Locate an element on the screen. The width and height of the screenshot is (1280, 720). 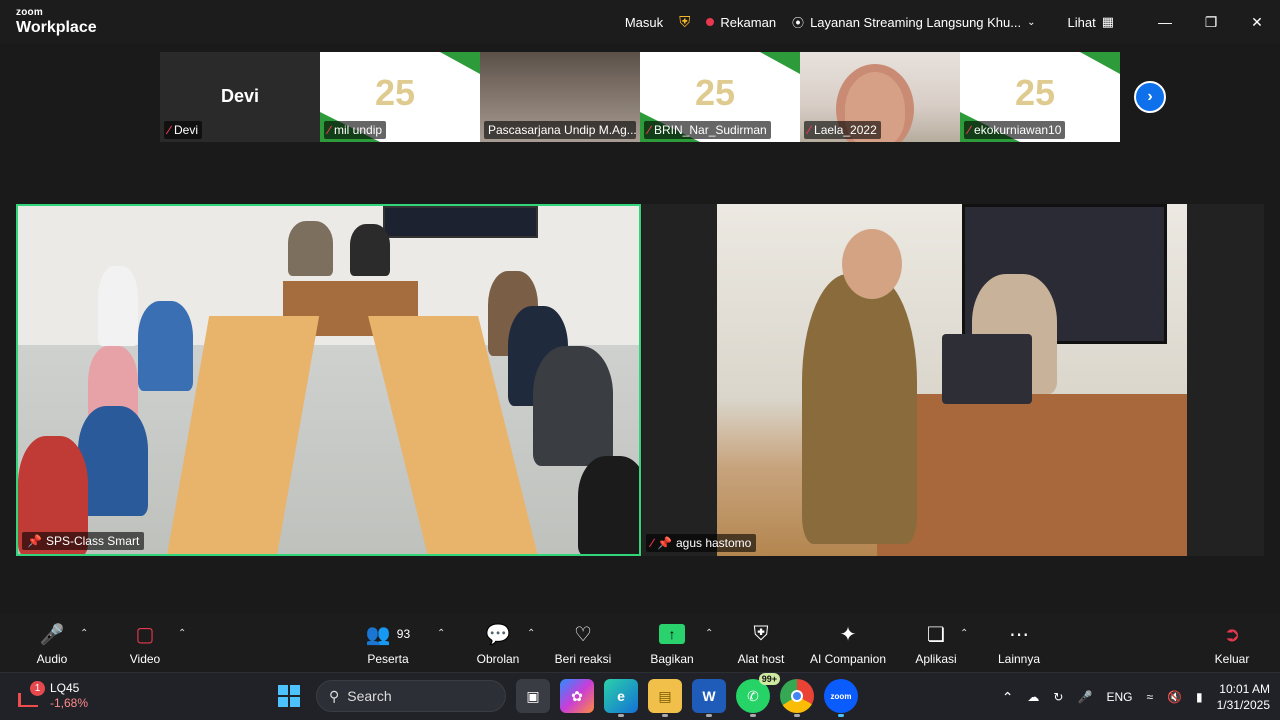
participant-tile: 25 ∕ mil undip is located at coordinates (400, 97).